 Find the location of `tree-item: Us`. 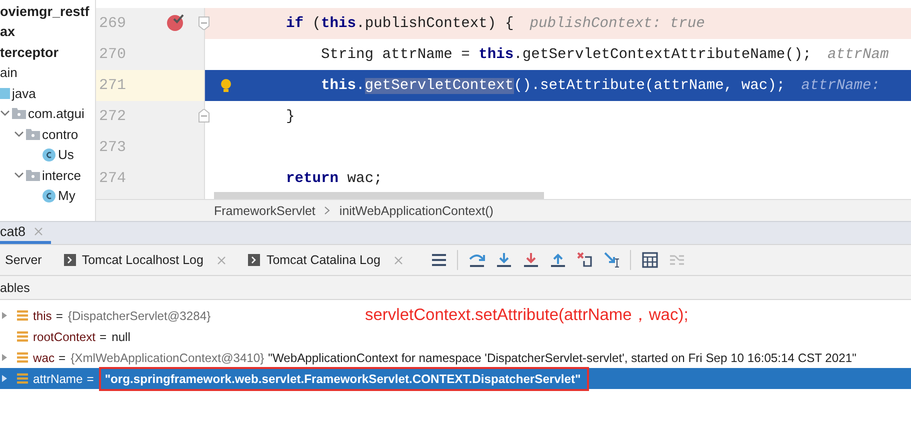

tree-item: Us is located at coordinates (66, 154).